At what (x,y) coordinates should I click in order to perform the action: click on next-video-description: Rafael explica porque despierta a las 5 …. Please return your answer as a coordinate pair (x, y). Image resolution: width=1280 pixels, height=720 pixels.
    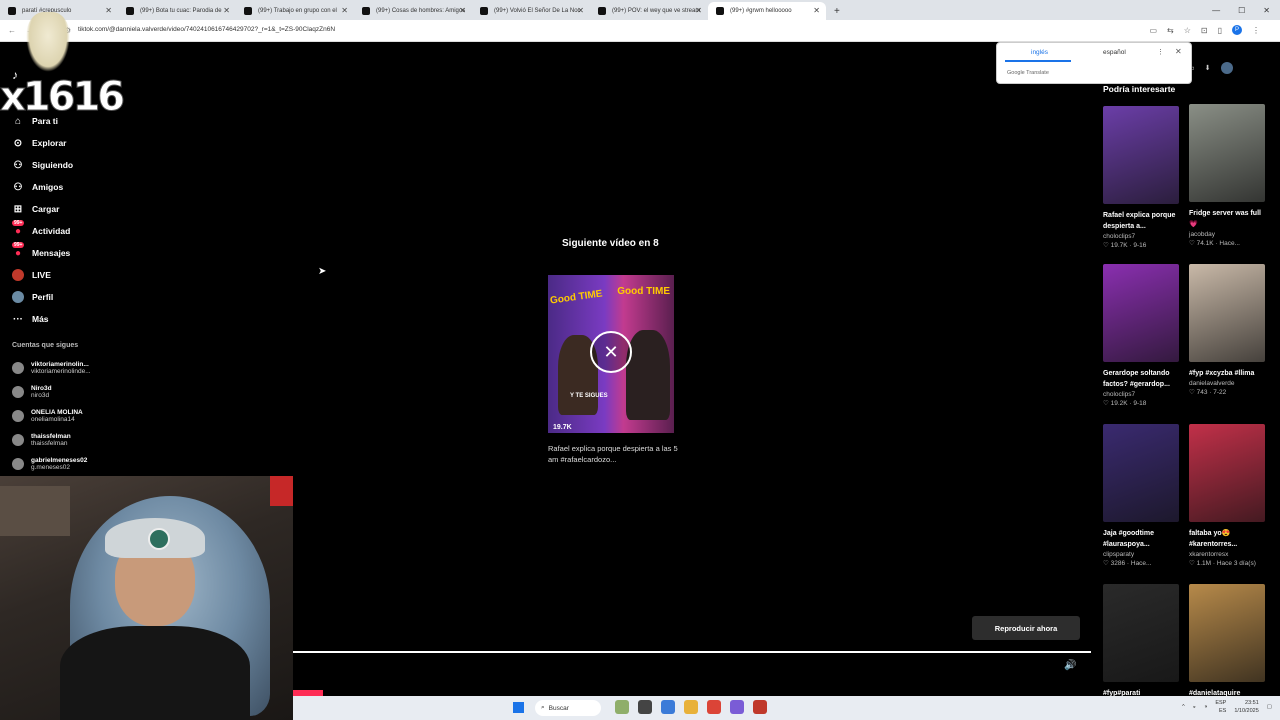
    Looking at the image, I should click on (613, 454).